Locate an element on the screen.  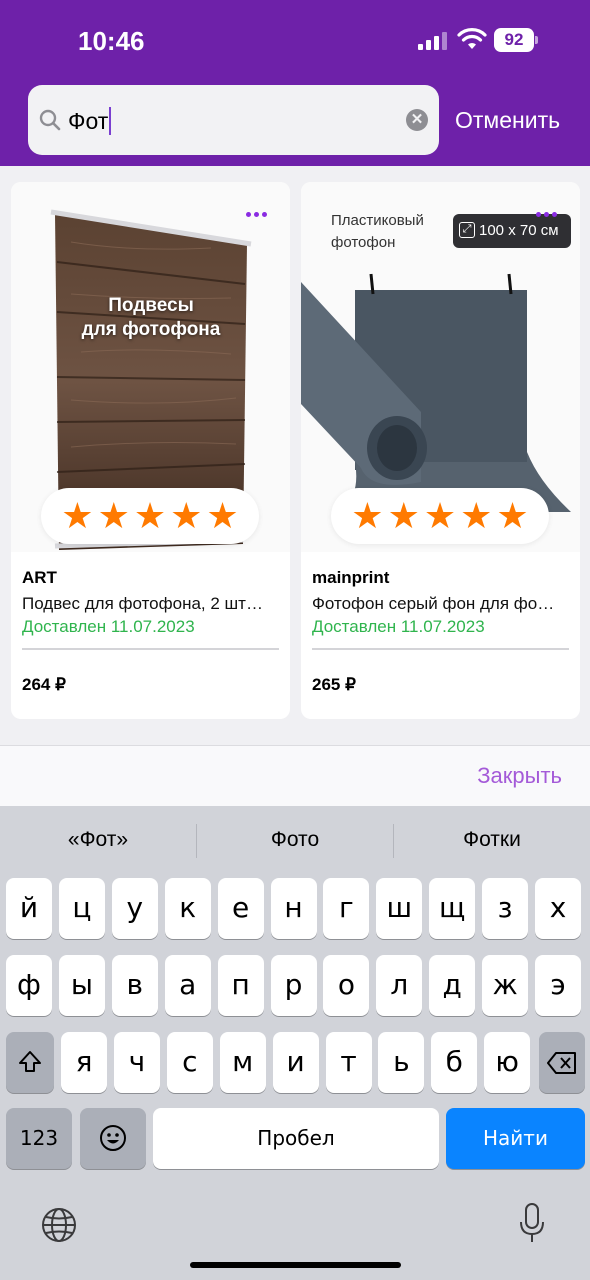
key-а: а is located at coordinates (187, 985).